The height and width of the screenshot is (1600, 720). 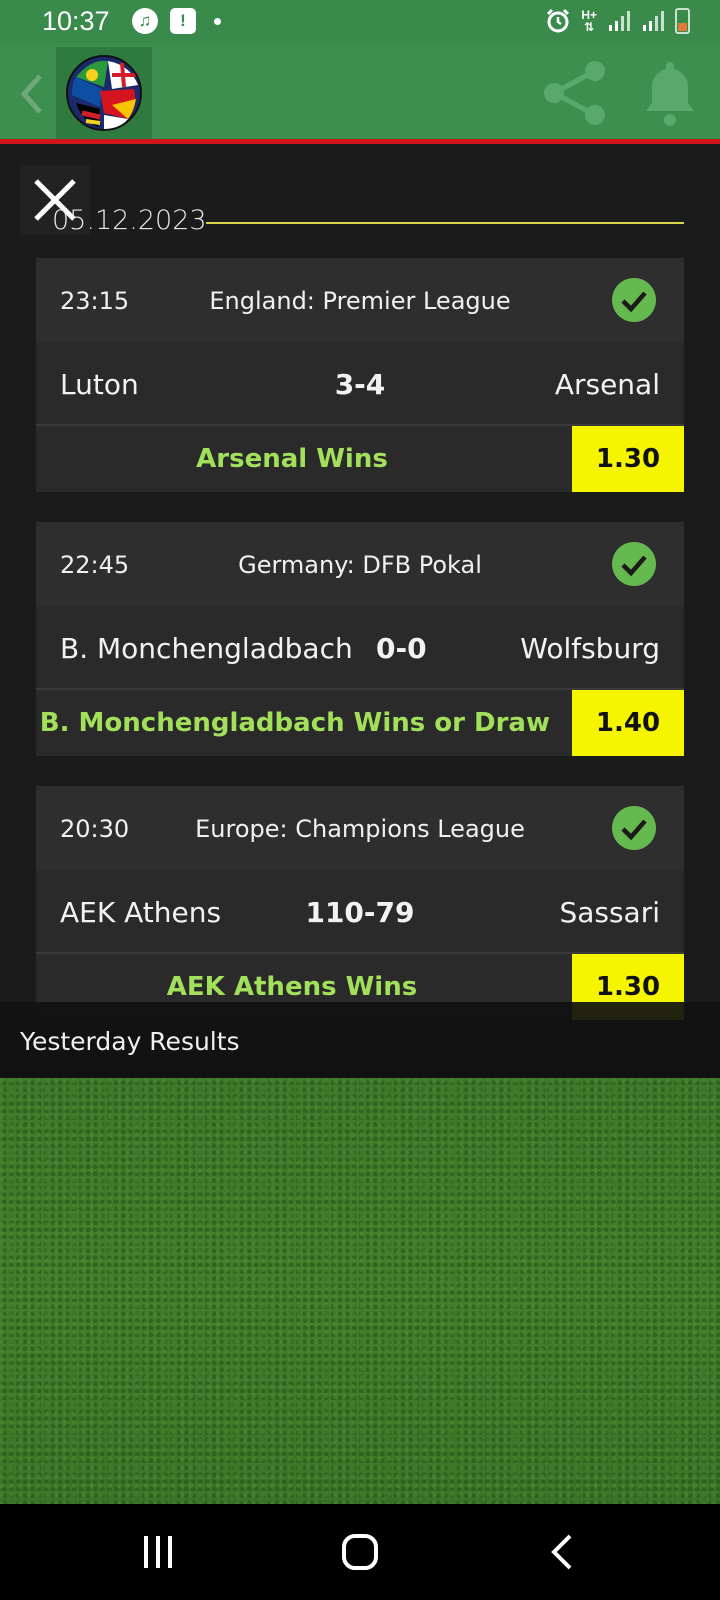 I want to click on odds-badge: 1.30, so click(x=628, y=459).